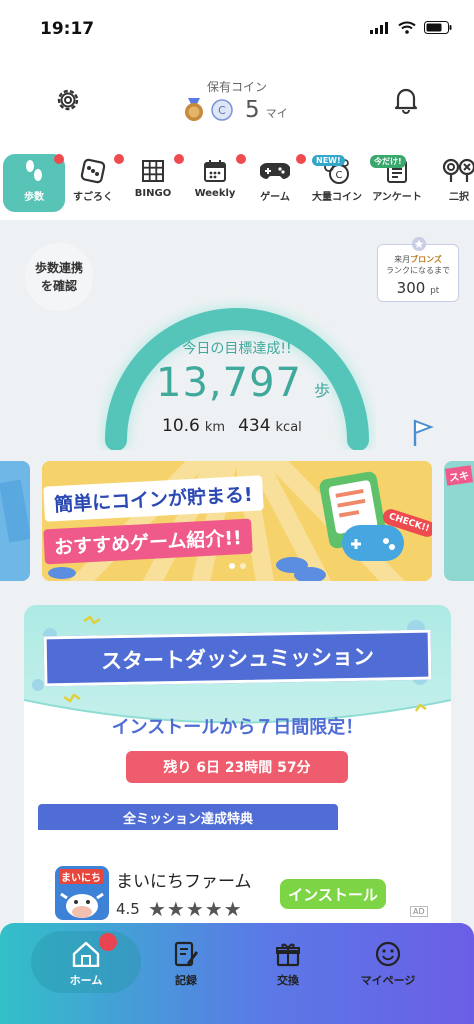  Describe the element at coordinates (153, 171) in the screenshot. I see `bingo-grid-icon` at that location.